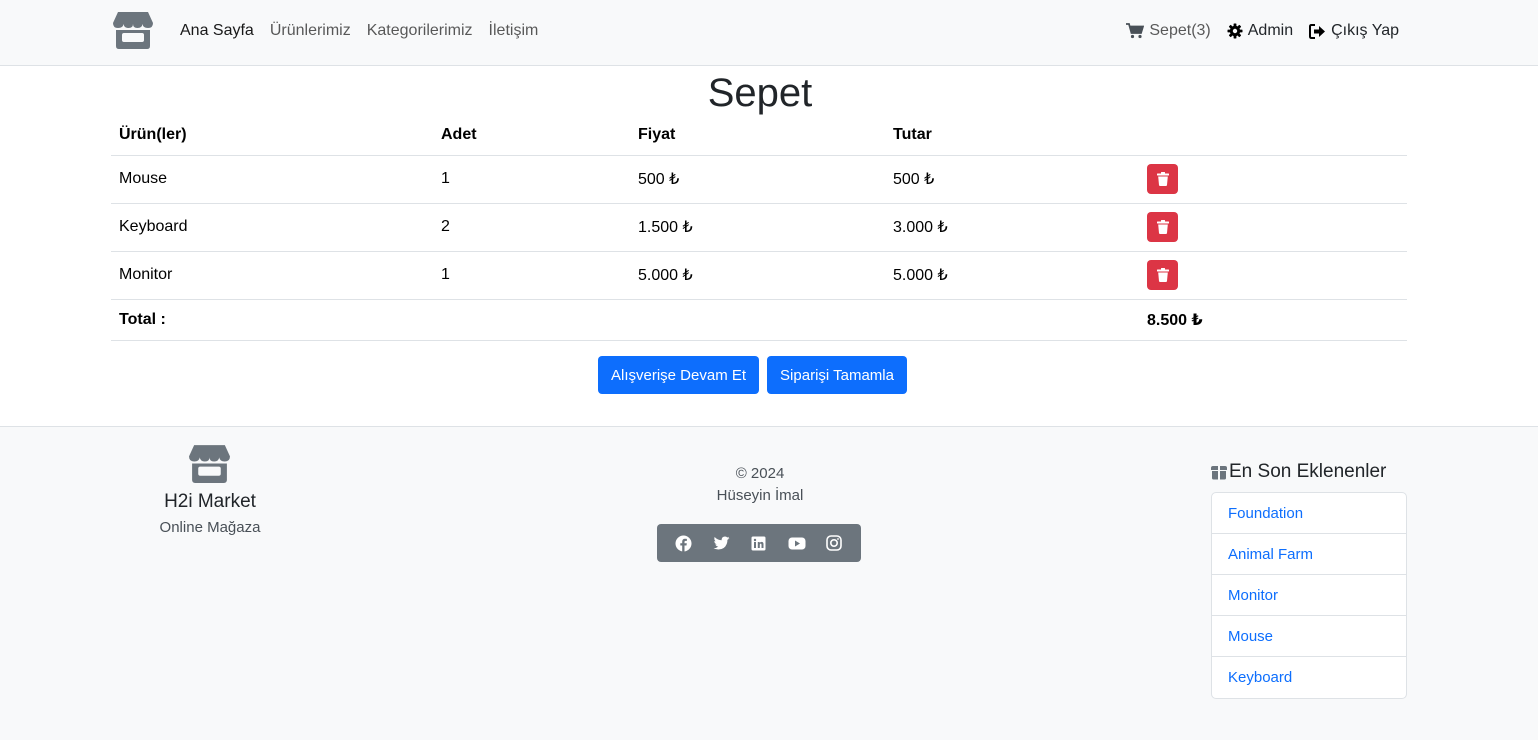 Image resolution: width=1538 pixels, height=740 pixels. Describe the element at coordinates (1219, 473) in the screenshot. I see `box-icon` at that location.